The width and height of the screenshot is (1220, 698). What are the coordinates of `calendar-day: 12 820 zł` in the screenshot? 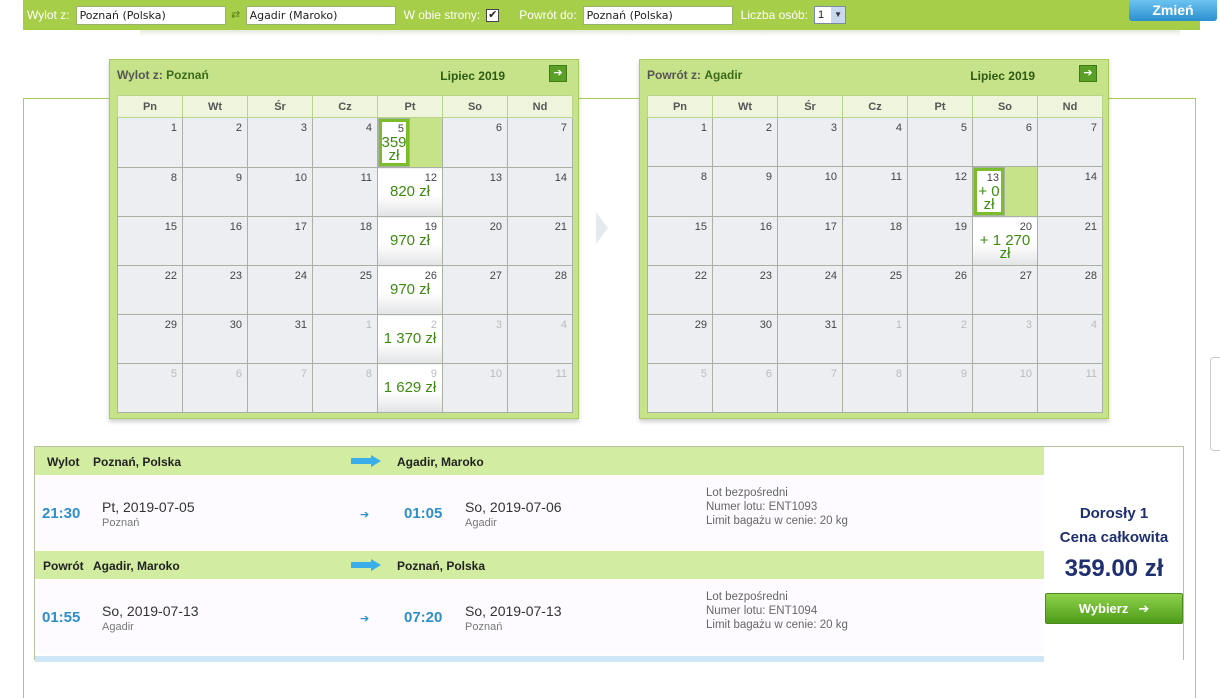 It's located at (410, 192).